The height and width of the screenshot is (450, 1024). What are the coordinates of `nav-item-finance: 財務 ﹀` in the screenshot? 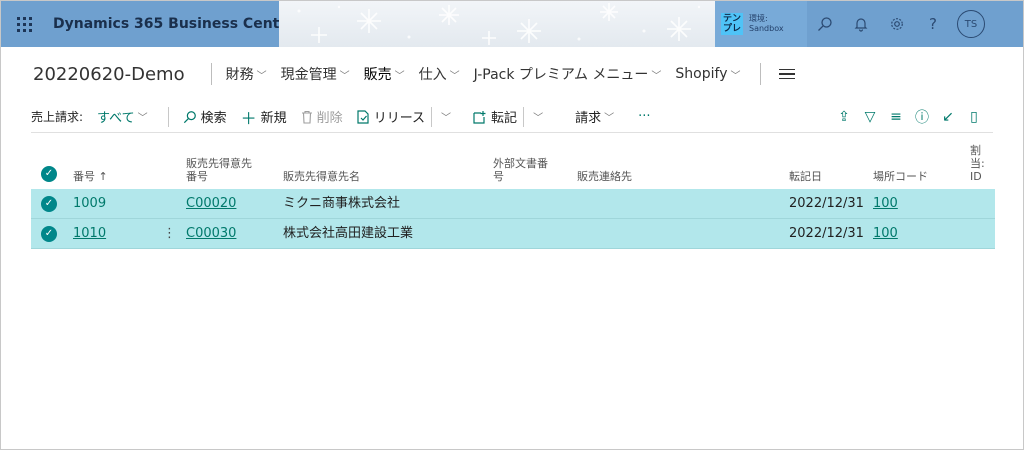 It's located at (246, 74).